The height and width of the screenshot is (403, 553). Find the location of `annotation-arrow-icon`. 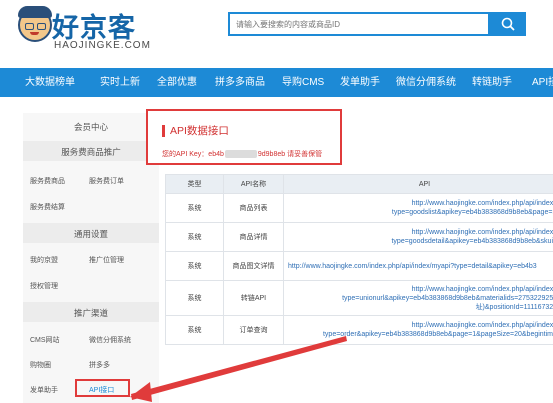

annotation-arrow-icon is located at coordinates (238, 369).